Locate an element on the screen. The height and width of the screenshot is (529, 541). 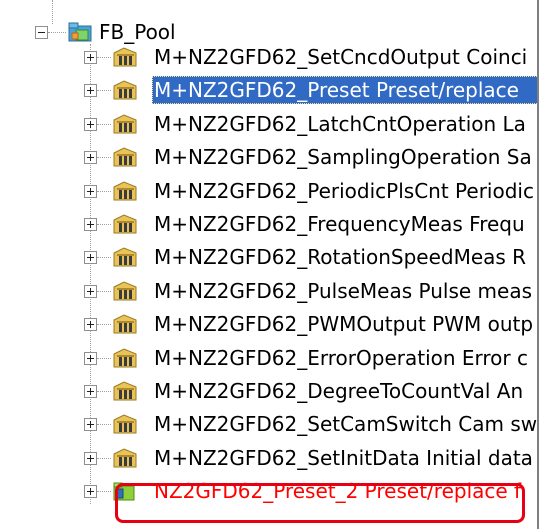
tree-item-label: M+NZ2GFD62_DegreeToCountVal An is located at coordinates (338, 391).